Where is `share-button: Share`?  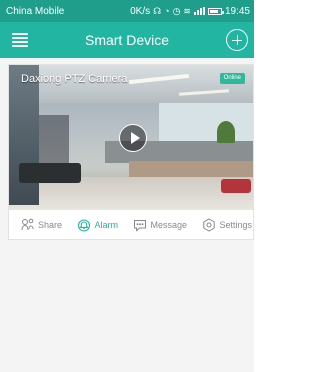
share-button: Share is located at coordinates (41, 225).